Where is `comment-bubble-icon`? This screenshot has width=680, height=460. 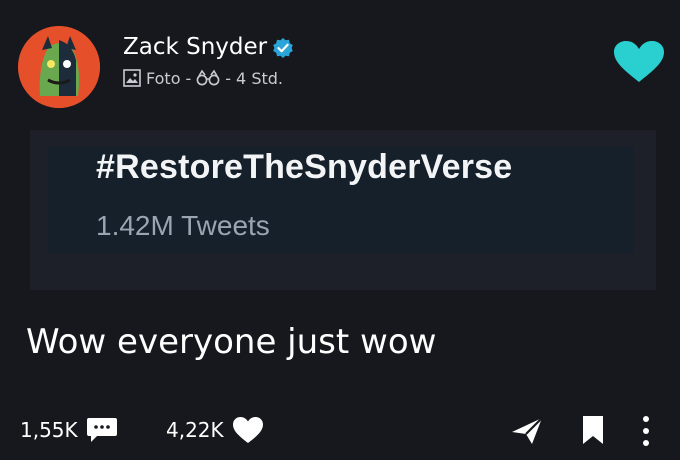 comment-bubble-icon is located at coordinates (101, 430).